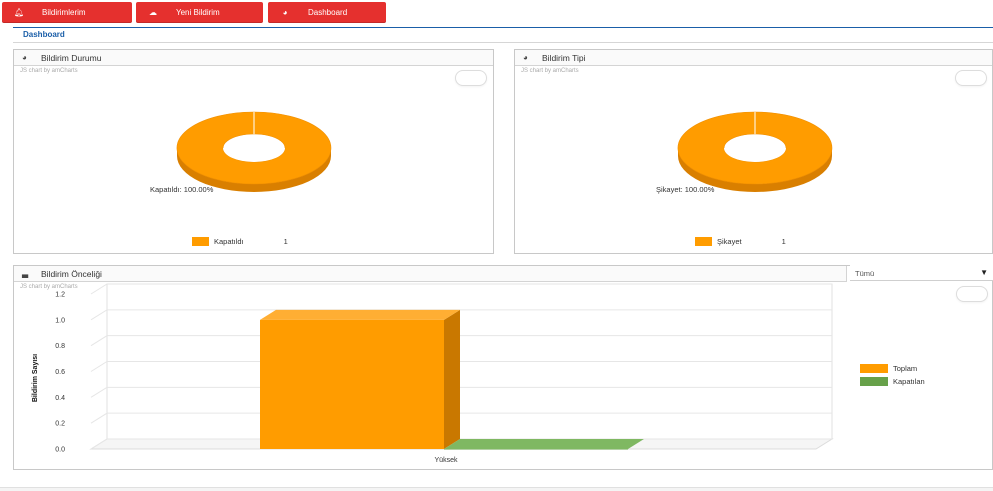 This screenshot has height=491, width=993. Describe the element at coordinates (892, 368) in the screenshot. I see `legend-item-toplam: Toplam` at that location.